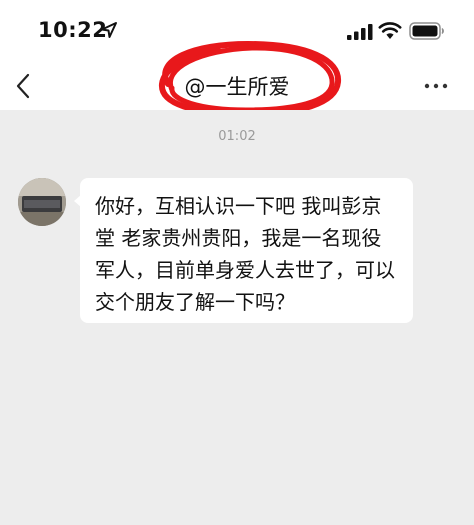  I want to click on more-dots-icon, so click(436, 86).